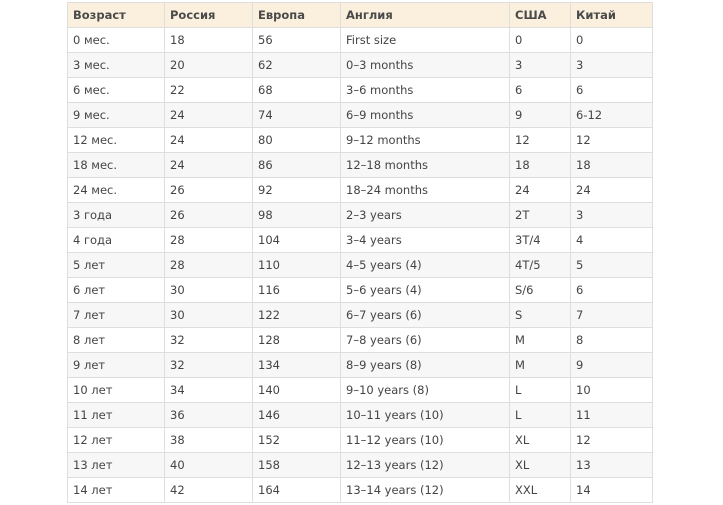  Describe the element at coordinates (208, 390) in the screenshot. I see `cell-russia: 34` at that location.